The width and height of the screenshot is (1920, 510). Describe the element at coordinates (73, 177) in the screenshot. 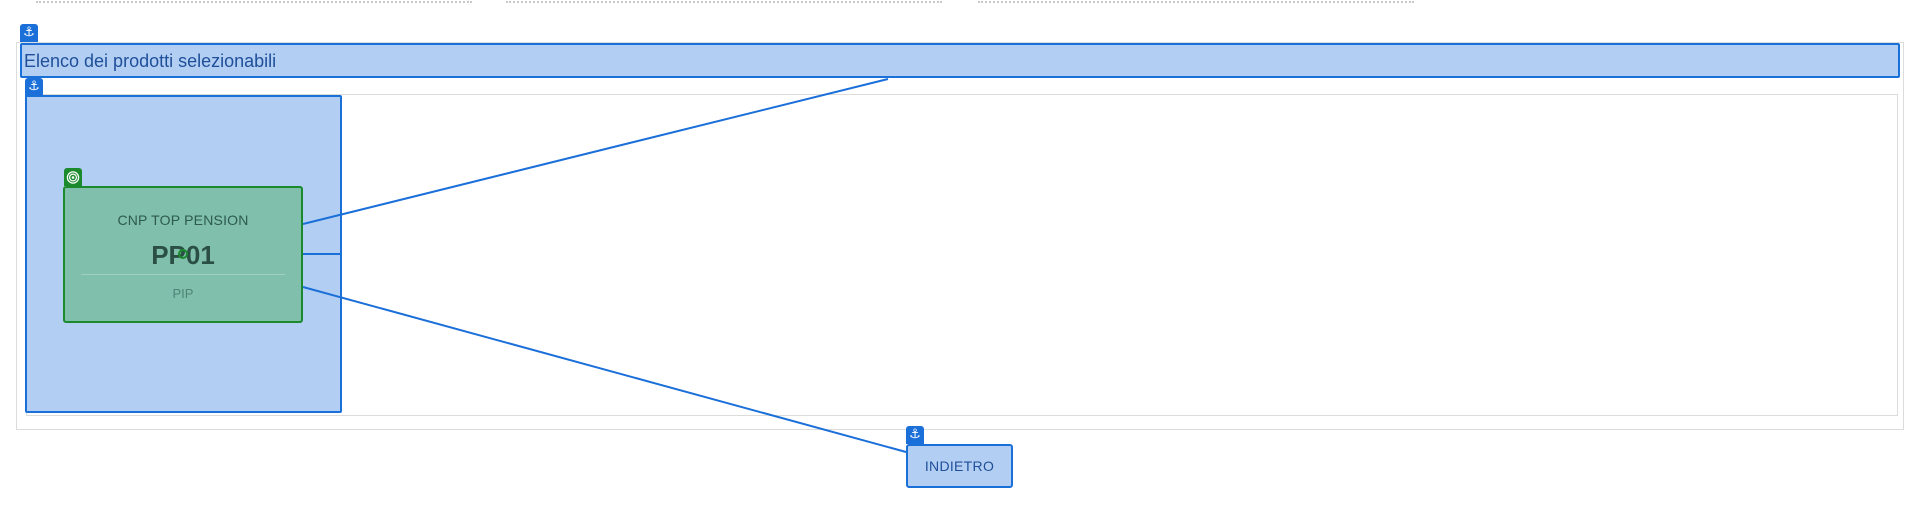

I see `target-icon` at that location.